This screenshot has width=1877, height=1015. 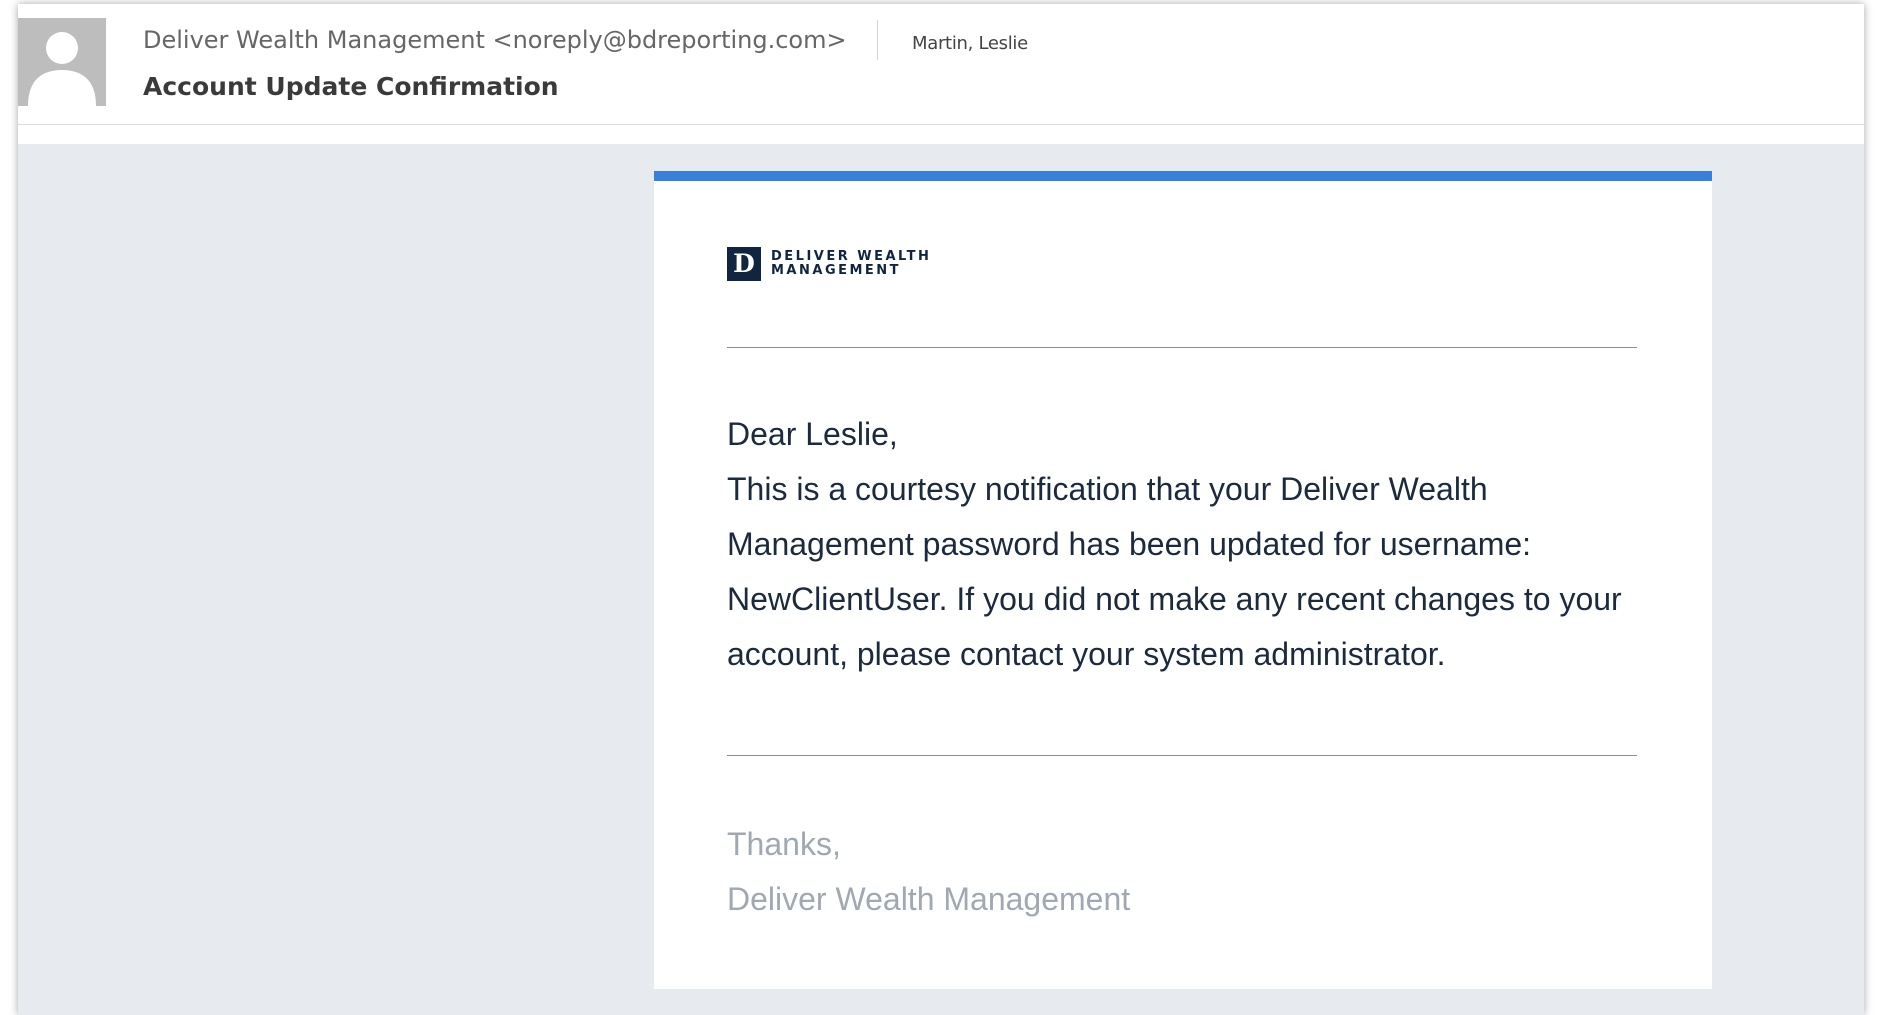 What do you see at coordinates (1182, 755) in the screenshot?
I see `bottom-divider` at bounding box center [1182, 755].